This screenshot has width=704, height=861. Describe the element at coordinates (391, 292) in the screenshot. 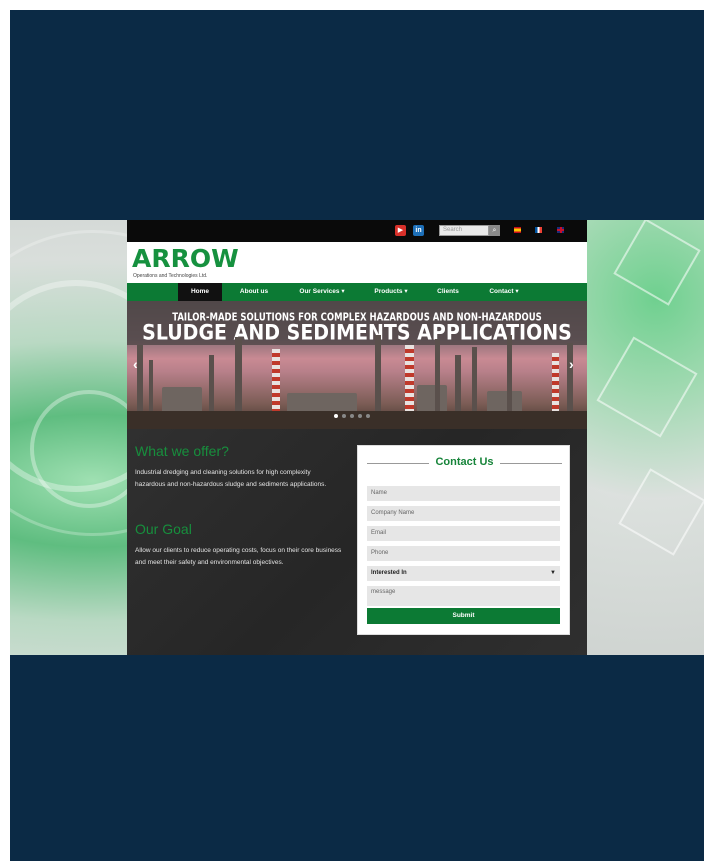

I see `nav-item-products: Products ▾` at that location.